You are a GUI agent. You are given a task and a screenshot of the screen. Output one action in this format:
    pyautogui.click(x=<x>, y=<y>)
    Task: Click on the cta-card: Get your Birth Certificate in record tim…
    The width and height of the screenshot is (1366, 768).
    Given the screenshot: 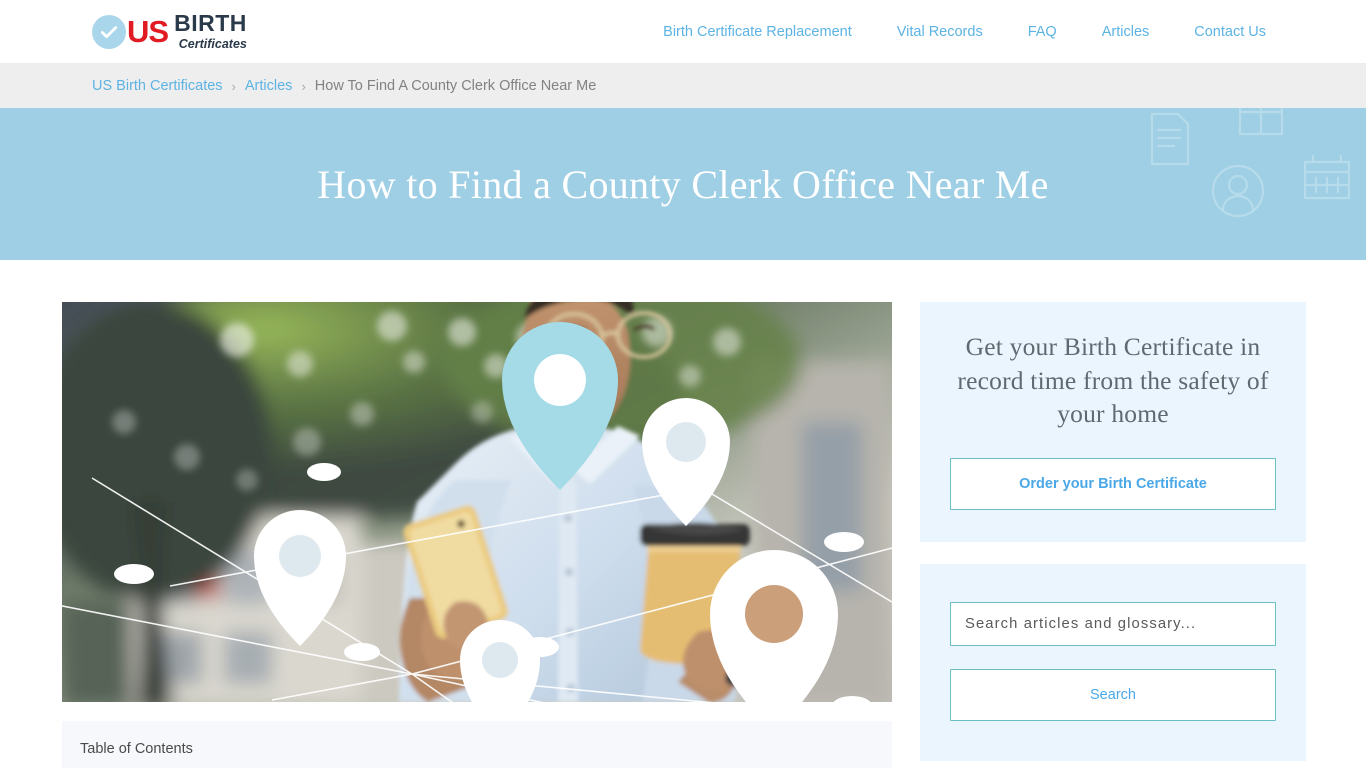 What is the action you would take?
    pyautogui.click(x=1113, y=422)
    